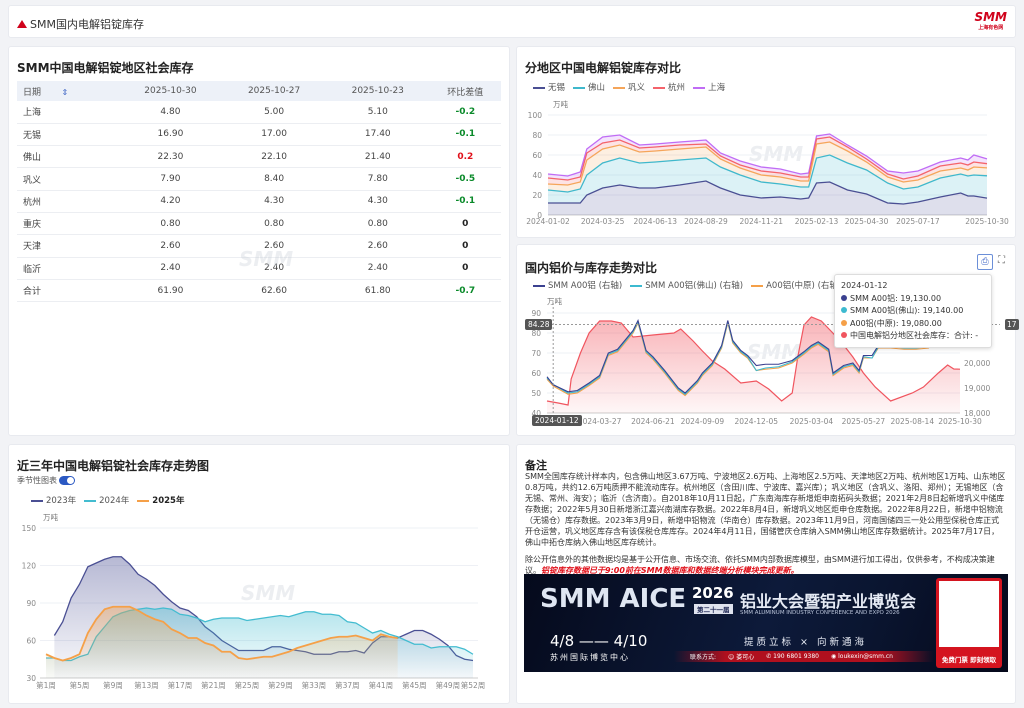 This screenshot has height=708, width=1024. Describe the element at coordinates (713, 593) in the screenshot. I see `banner-year: 2026` at that location.